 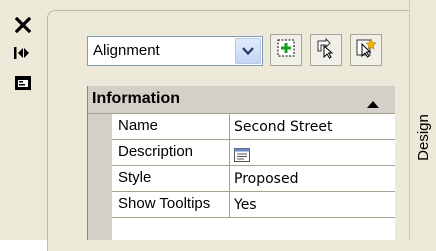 I want to click on property-value, so click(x=312, y=152).